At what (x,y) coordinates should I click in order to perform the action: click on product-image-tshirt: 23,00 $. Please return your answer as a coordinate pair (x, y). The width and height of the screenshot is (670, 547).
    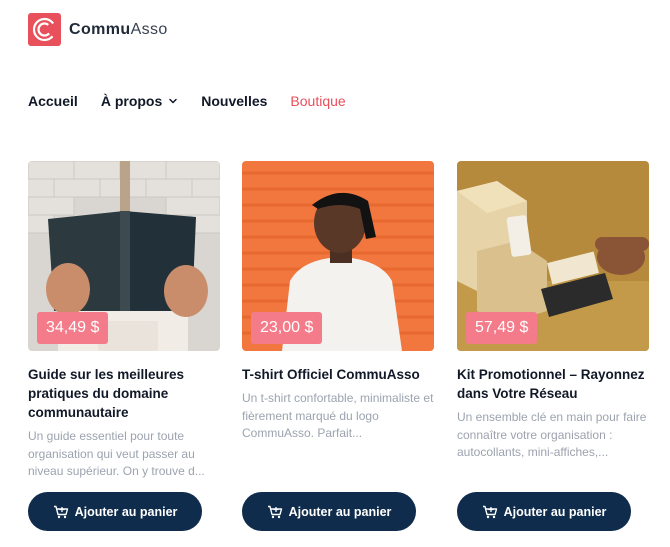
    Looking at the image, I should click on (338, 256).